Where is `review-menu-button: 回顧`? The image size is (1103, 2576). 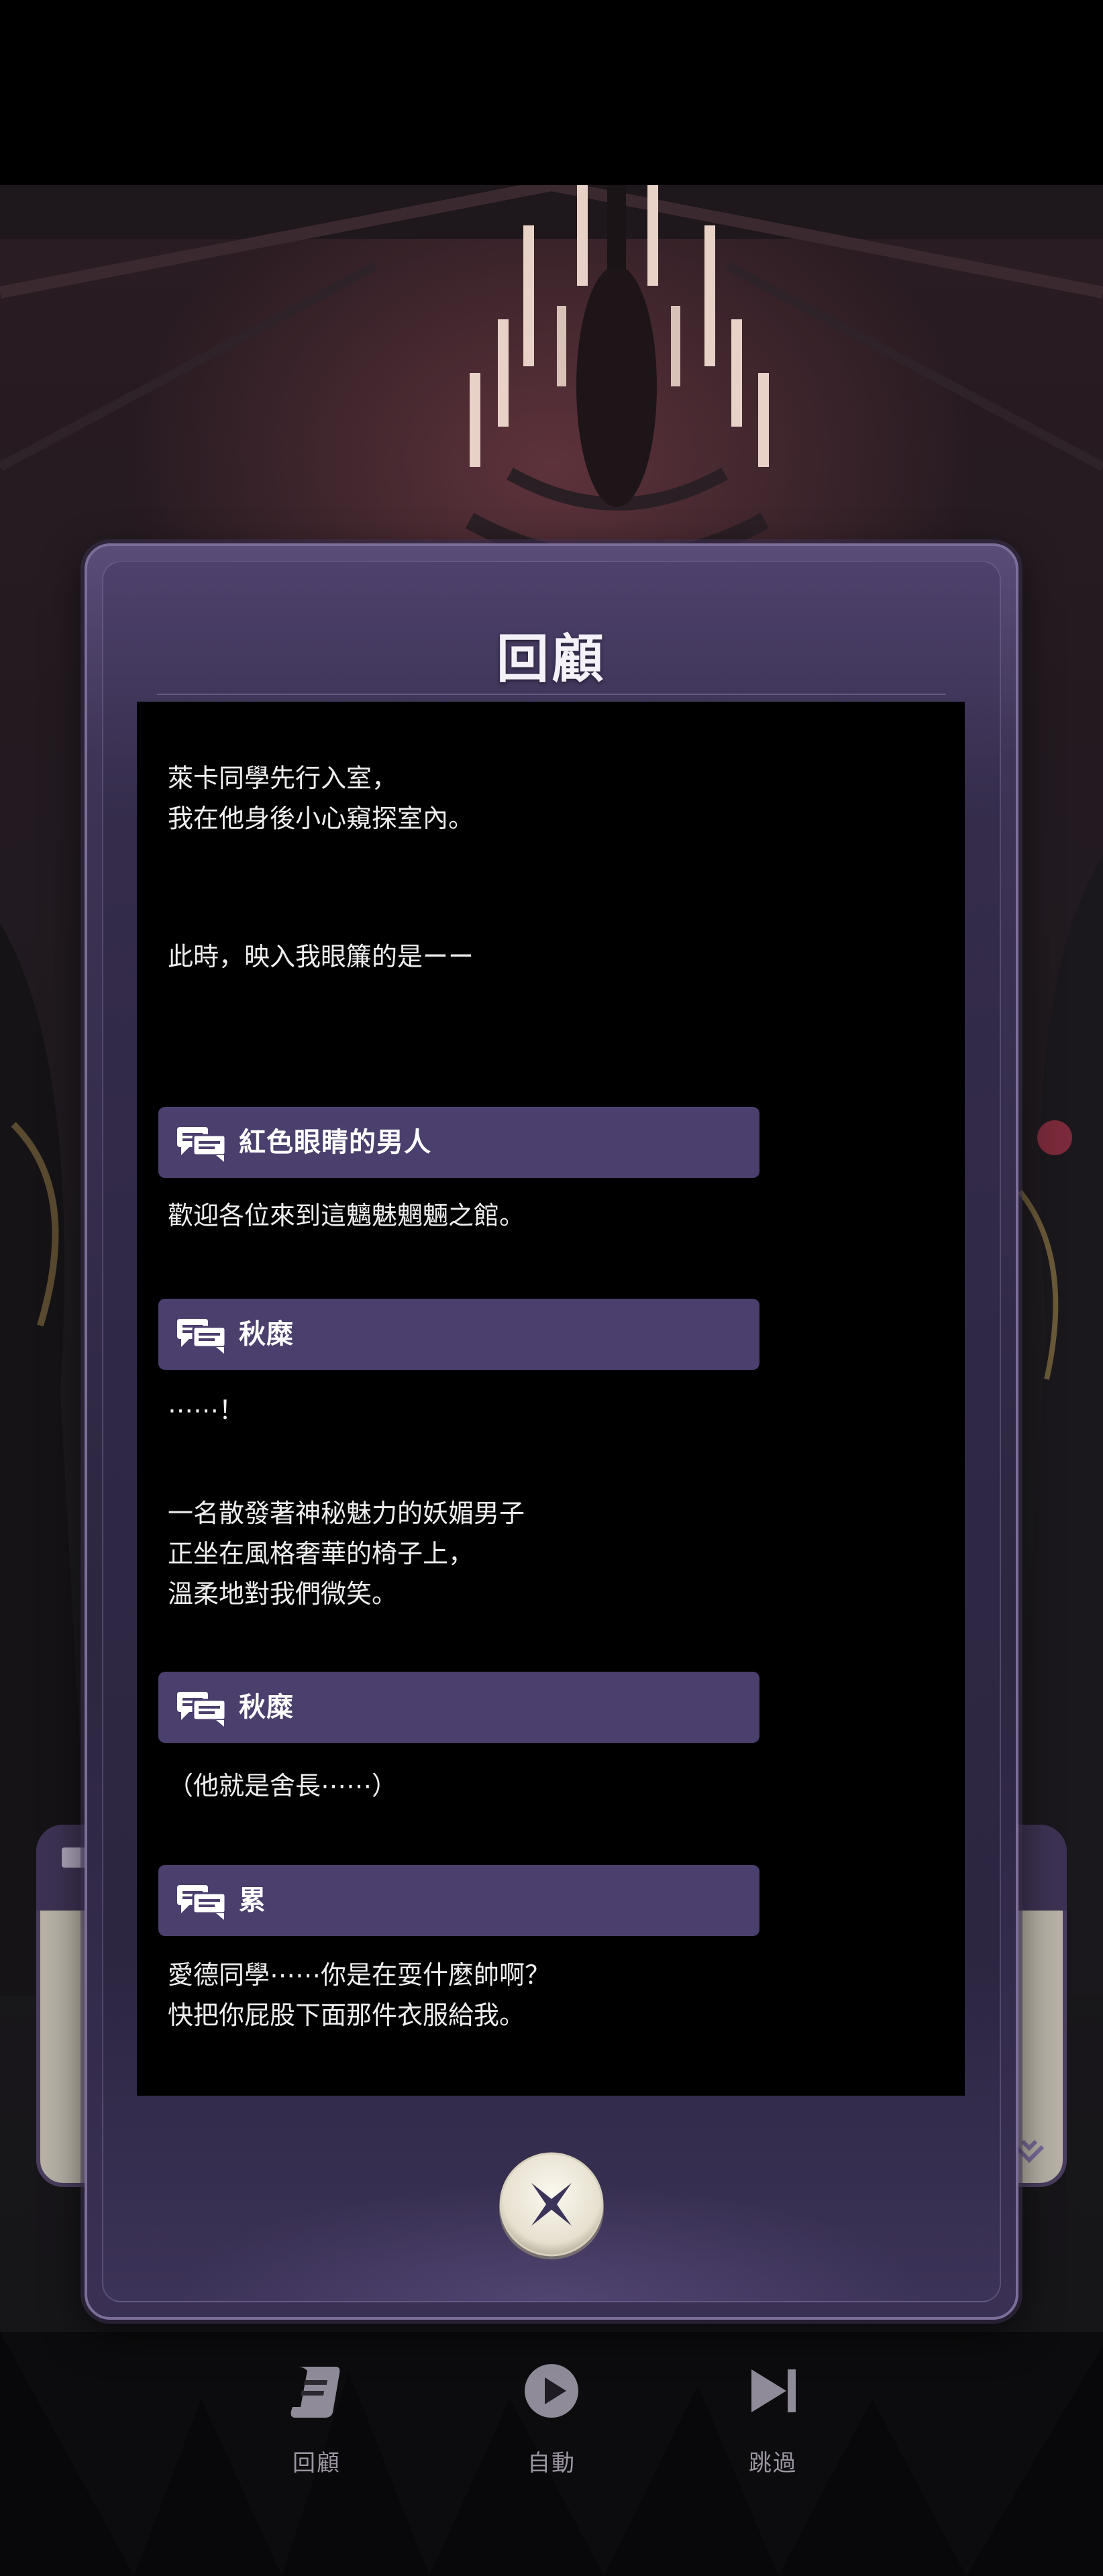 review-menu-button: 回顧 is located at coordinates (317, 2408).